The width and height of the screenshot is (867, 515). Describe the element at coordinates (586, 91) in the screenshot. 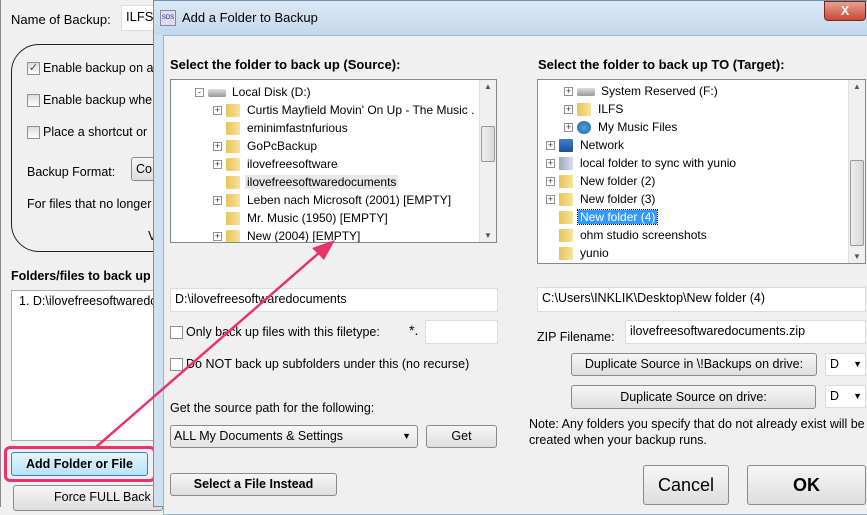

I see `drive-icon` at that location.